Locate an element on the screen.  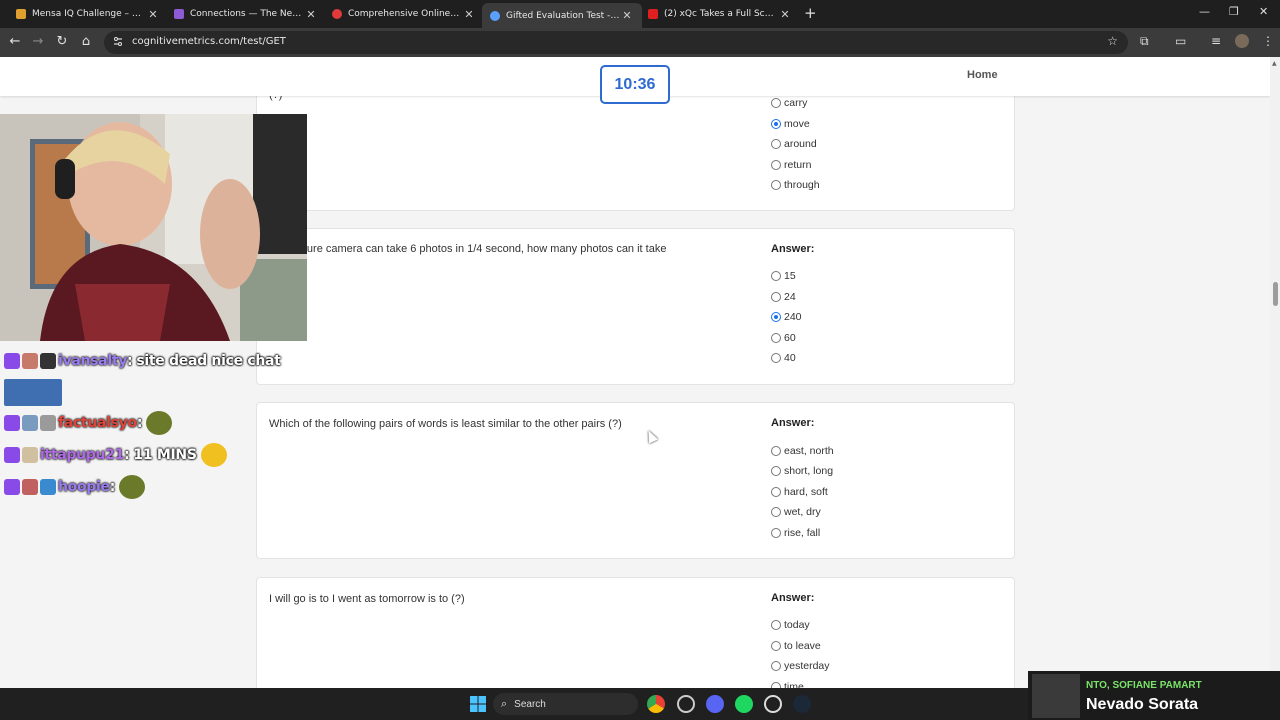
minion-emote-icon is located at coordinates (33, 392).